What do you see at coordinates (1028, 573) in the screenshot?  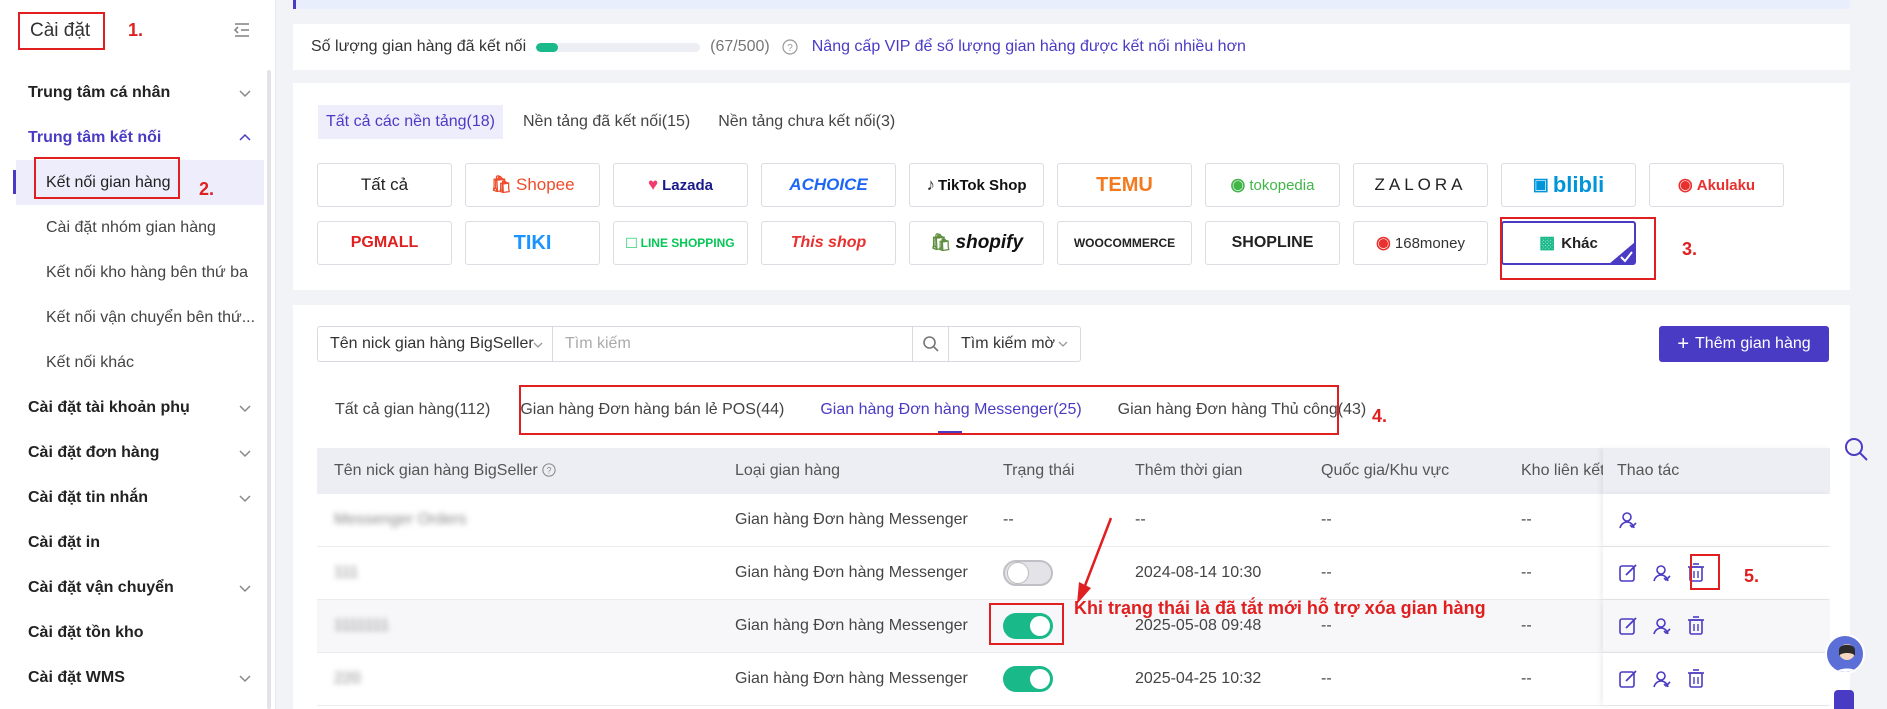 I see `status-toggle-off` at bounding box center [1028, 573].